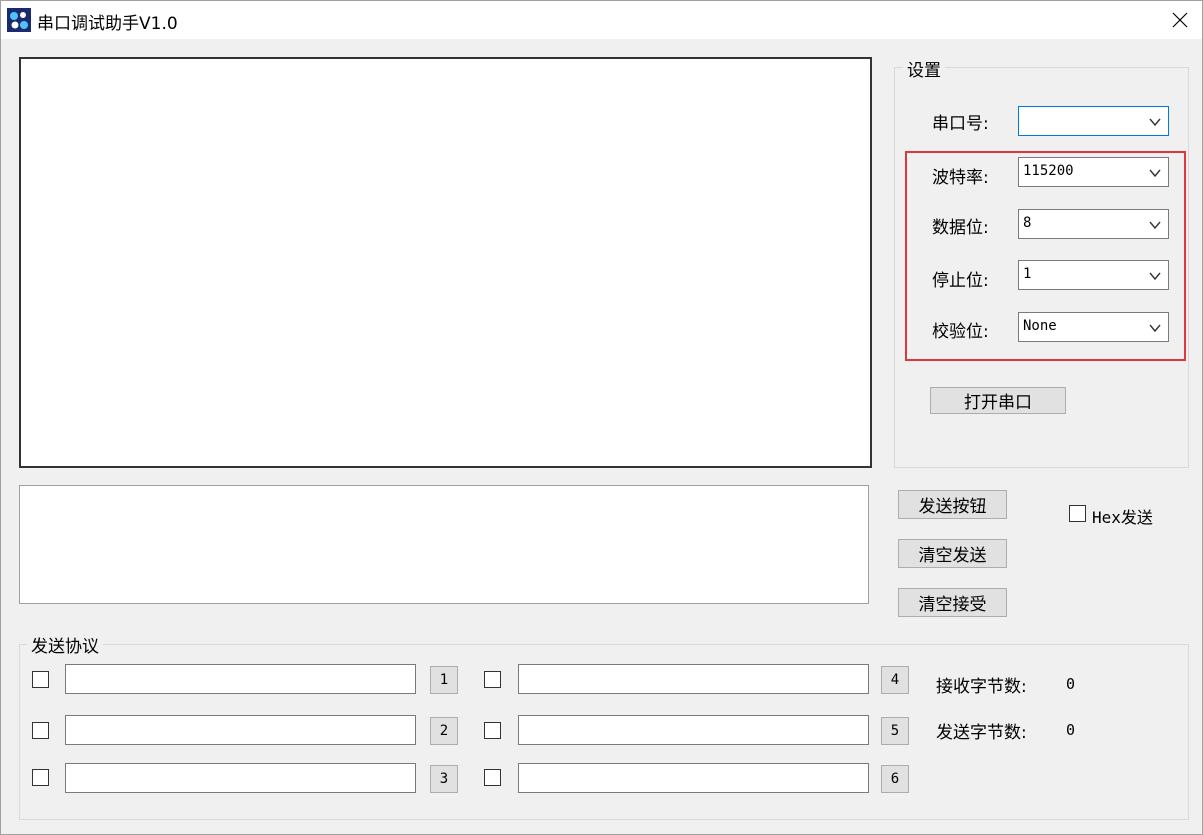 The width and height of the screenshot is (1203, 835). Describe the element at coordinates (895, 731) in the screenshot. I see `protocol-send-button-5: 5` at that location.